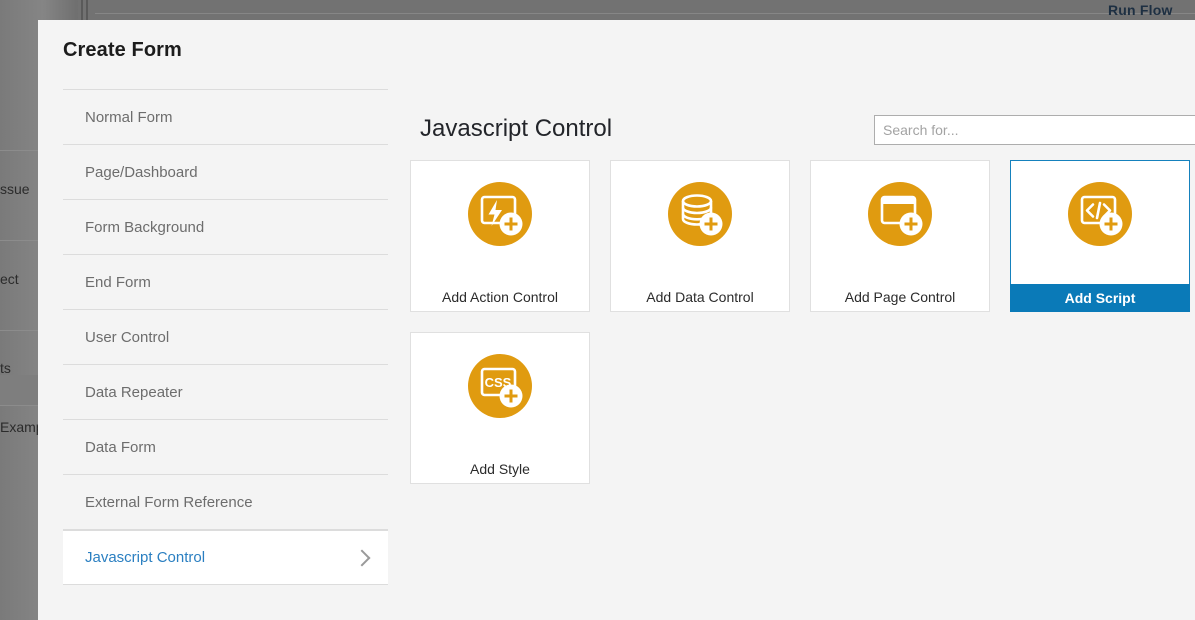 This screenshot has width=1195, height=620. I want to click on tile-add-data-control: Add Data Control, so click(700, 236).